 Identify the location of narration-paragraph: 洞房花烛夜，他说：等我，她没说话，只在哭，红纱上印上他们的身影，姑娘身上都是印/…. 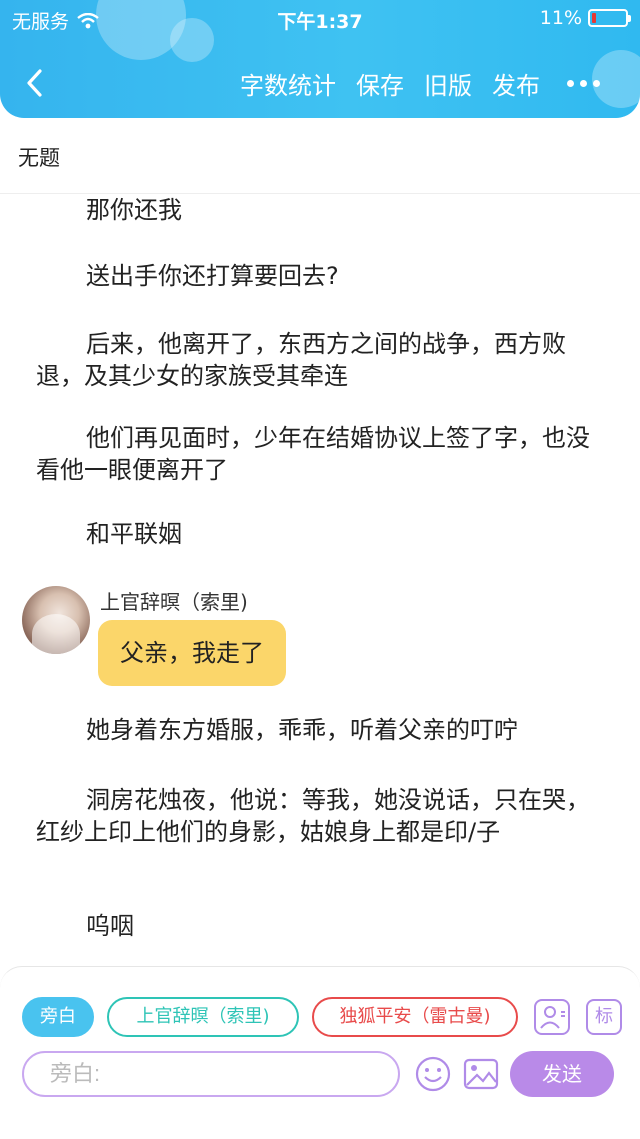
(313, 816).